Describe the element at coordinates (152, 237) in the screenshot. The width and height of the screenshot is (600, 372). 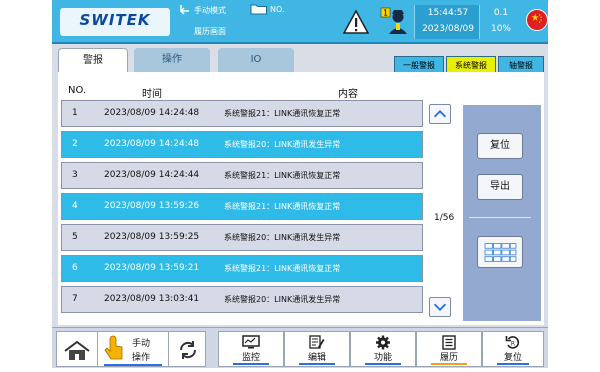
I see `row-time: 2023/08/09 13:59:25` at that location.